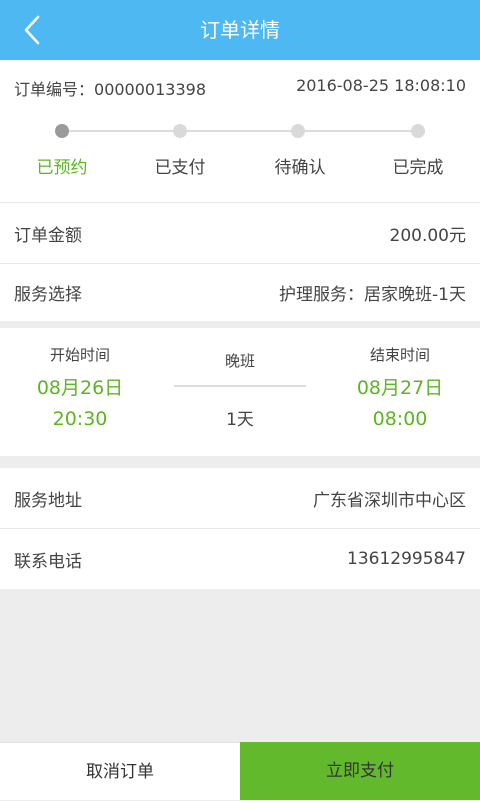  I want to click on phone-value: 13612995847, so click(406, 559).